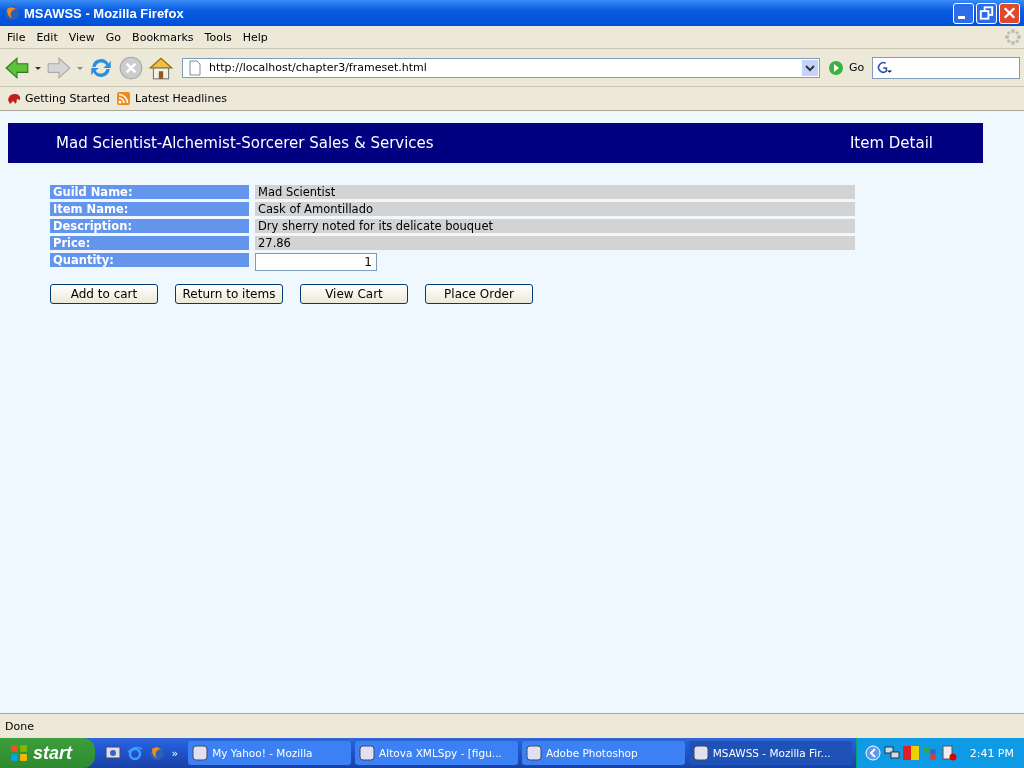 The height and width of the screenshot is (768, 1024). I want to click on menu-item: Bookmarks, so click(164, 37).